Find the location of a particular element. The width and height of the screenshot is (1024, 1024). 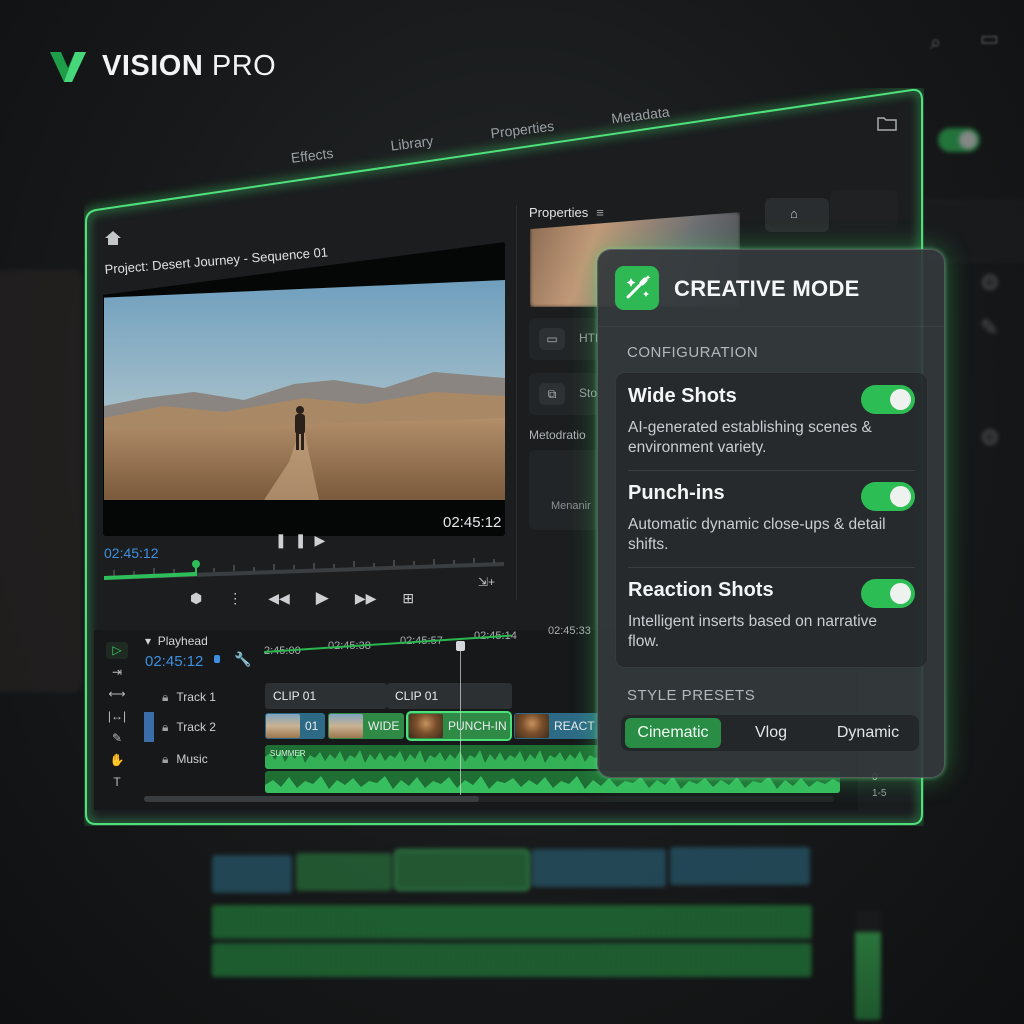

brand-name-bold: VISION is located at coordinates (153, 65).